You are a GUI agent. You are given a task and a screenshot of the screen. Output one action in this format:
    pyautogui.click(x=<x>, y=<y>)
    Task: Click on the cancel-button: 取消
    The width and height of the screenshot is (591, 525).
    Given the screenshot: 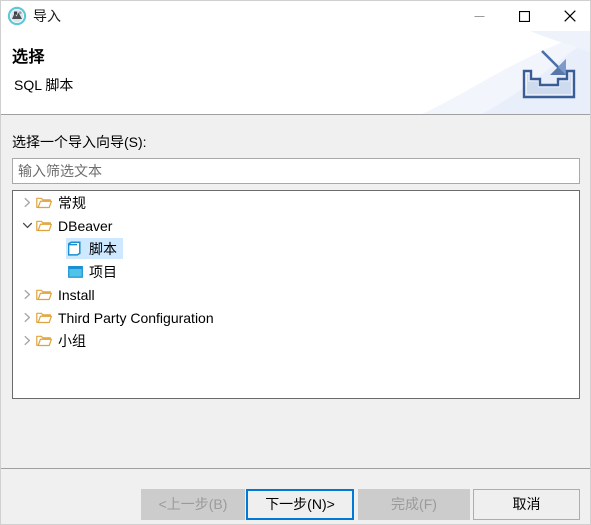 What is the action you would take?
    pyautogui.click(x=526, y=504)
    